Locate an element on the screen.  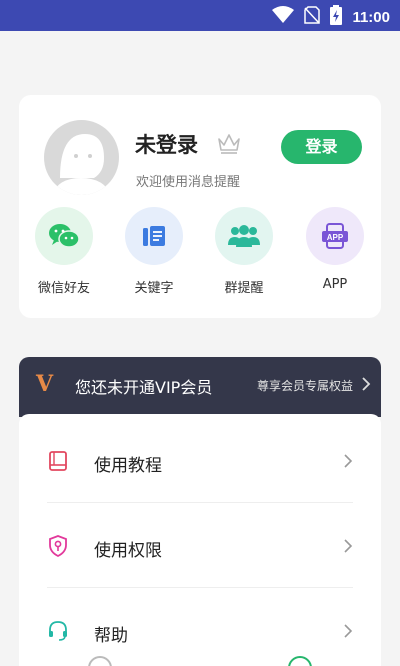
vip-benefits-link: 尊享会员专属权益 is located at coordinates (305, 385).